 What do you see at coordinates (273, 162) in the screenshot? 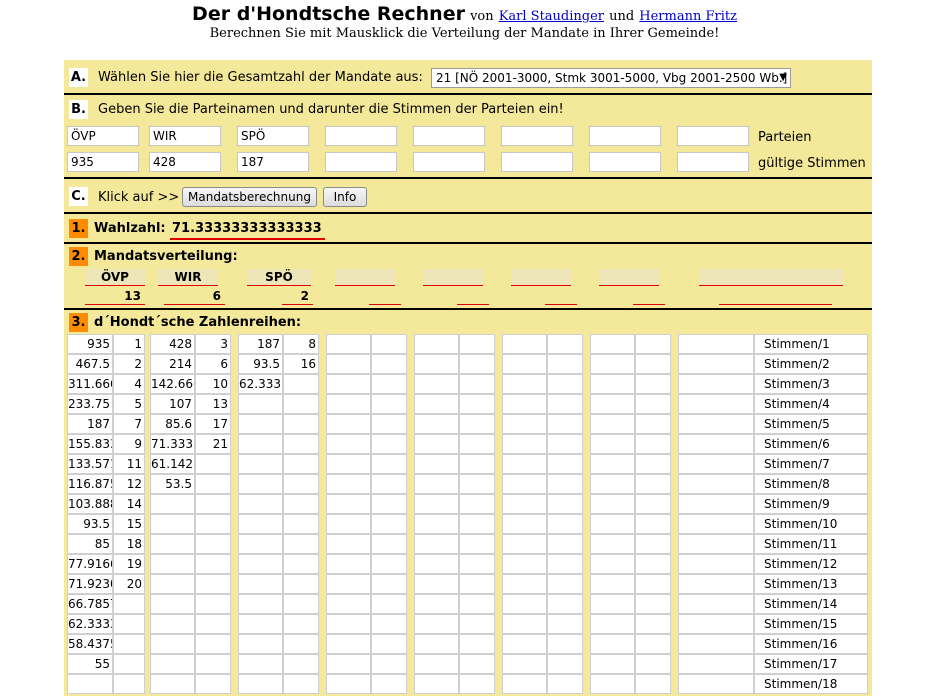
I see `party-votes-input: 187` at bounding box center [273, 162].